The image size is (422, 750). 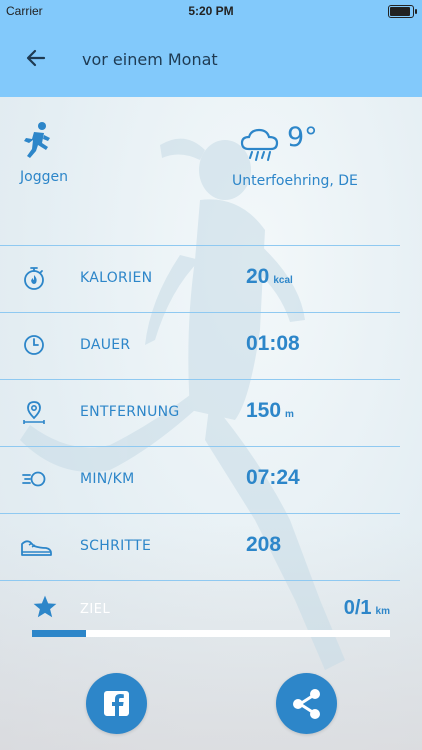 What do you see at coordinates (259, 144) in the screenshot?
I see `rain-cloud-icon` at bounding box center [259, 144].